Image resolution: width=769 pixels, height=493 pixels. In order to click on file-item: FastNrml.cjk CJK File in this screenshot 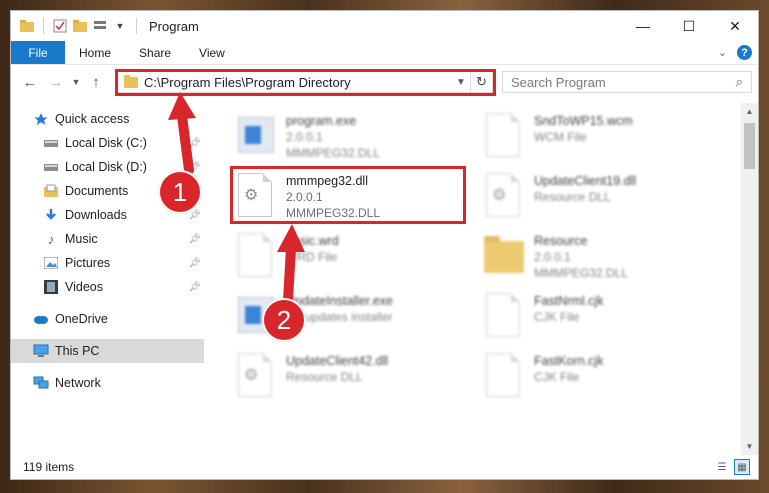, I will do `click(604, 319)`.